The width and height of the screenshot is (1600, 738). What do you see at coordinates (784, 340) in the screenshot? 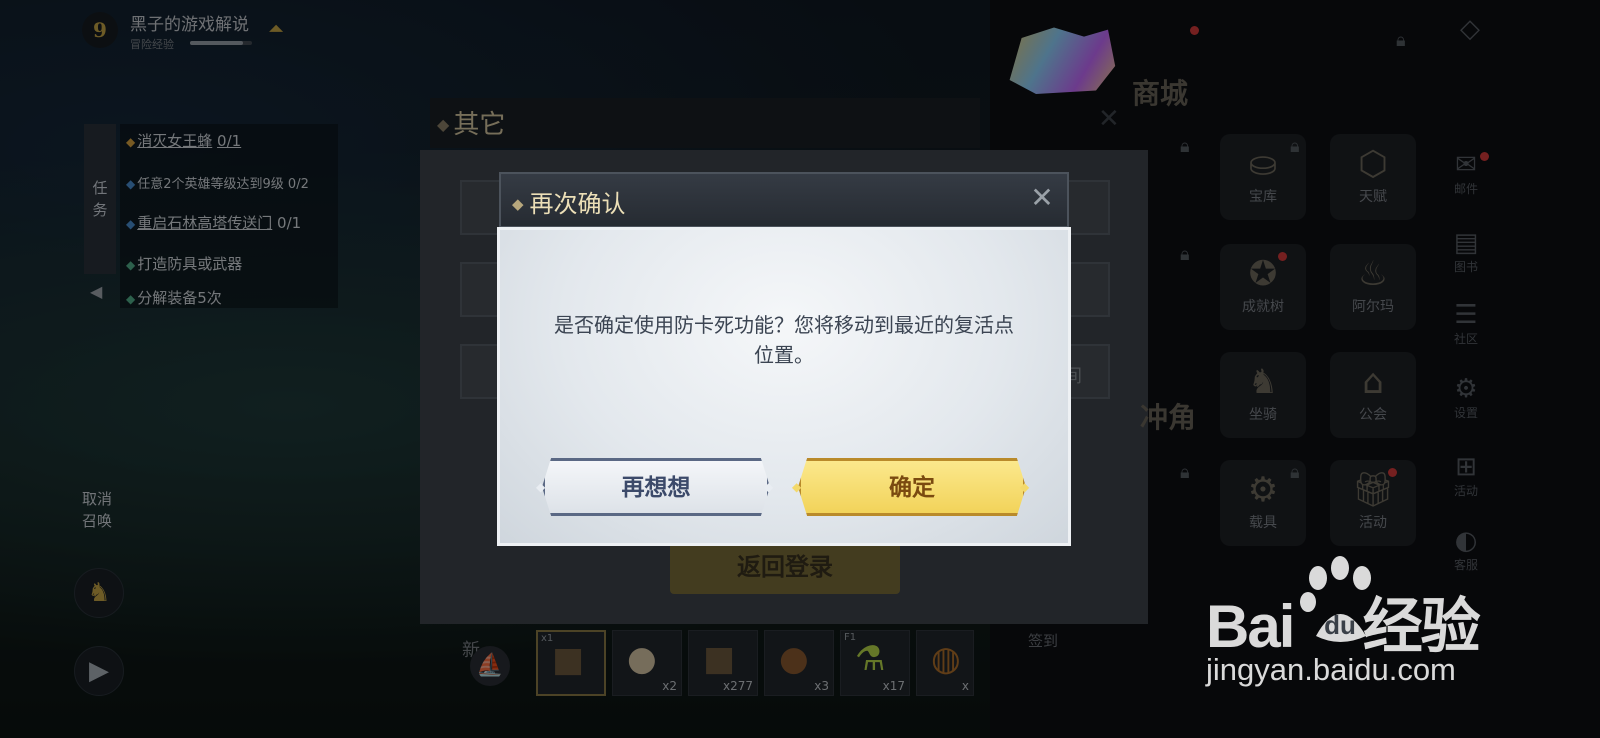
I see `dialog-message: 是否确定使用防卡死功能？您将移动到最近的复活点 位置。` at bounding box center [784, 340].